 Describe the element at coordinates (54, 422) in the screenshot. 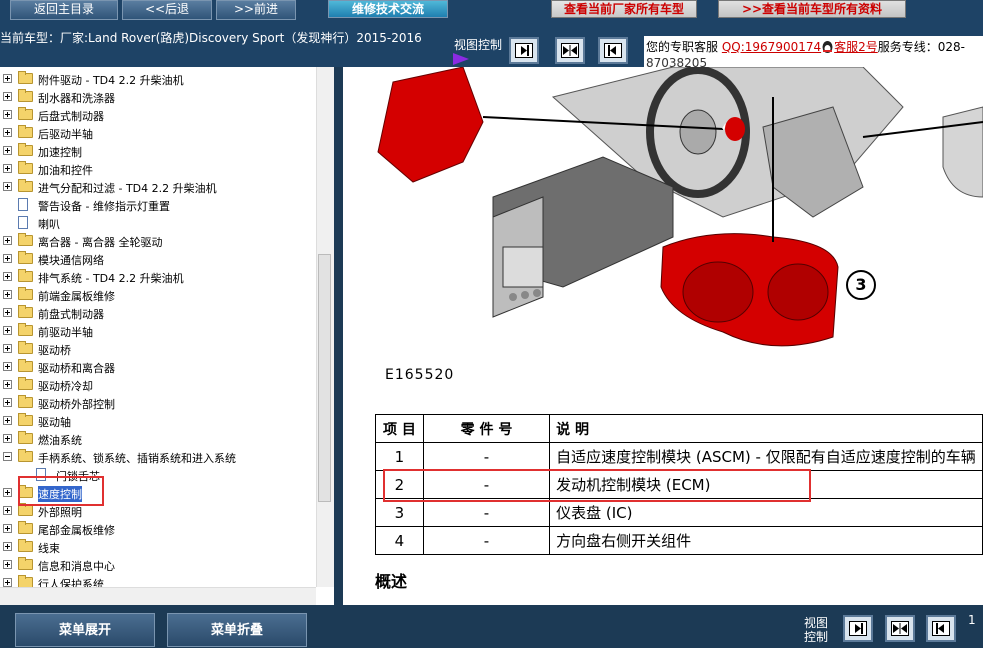

I see `tree-item-label: 驱动轴` at that location.